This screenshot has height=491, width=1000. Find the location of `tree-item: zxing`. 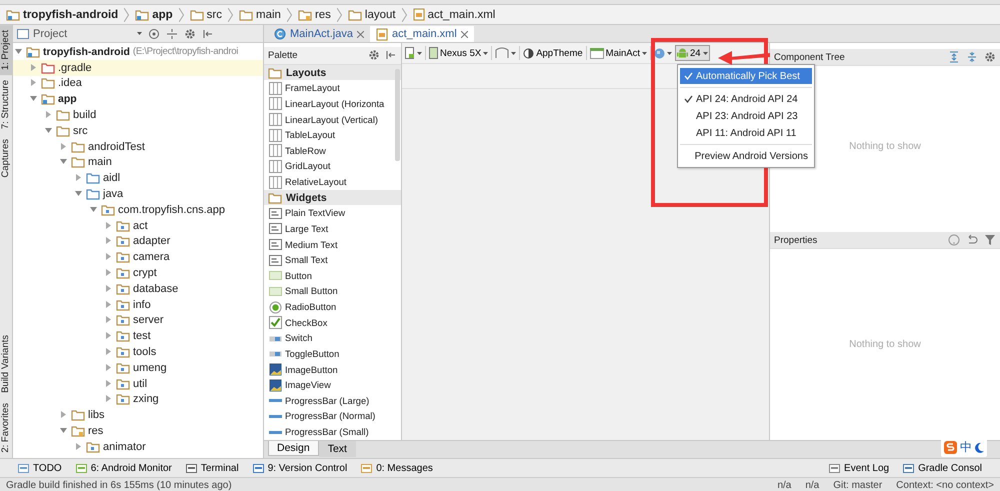

tree-item: zxing is located at coordinates (138, 400).